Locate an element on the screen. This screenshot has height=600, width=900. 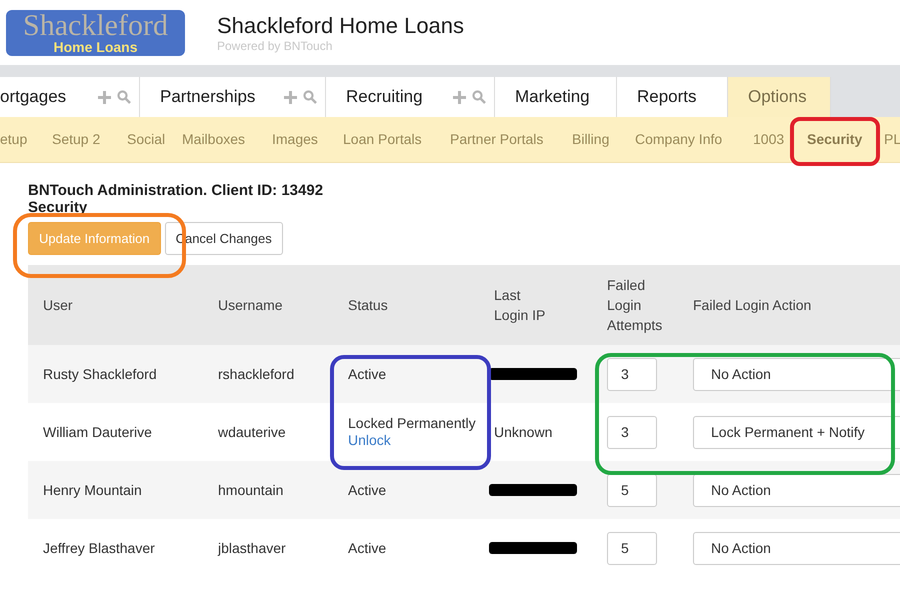
nav-tab: Partnerships is located at coordinates (233, 97).